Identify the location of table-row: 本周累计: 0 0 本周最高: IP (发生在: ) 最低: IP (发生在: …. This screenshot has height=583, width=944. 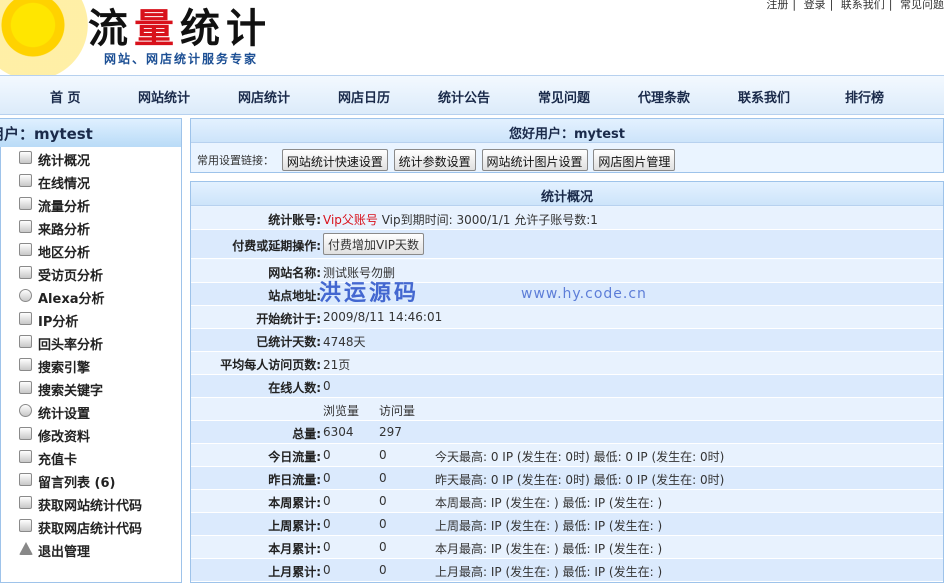
(567, 501).